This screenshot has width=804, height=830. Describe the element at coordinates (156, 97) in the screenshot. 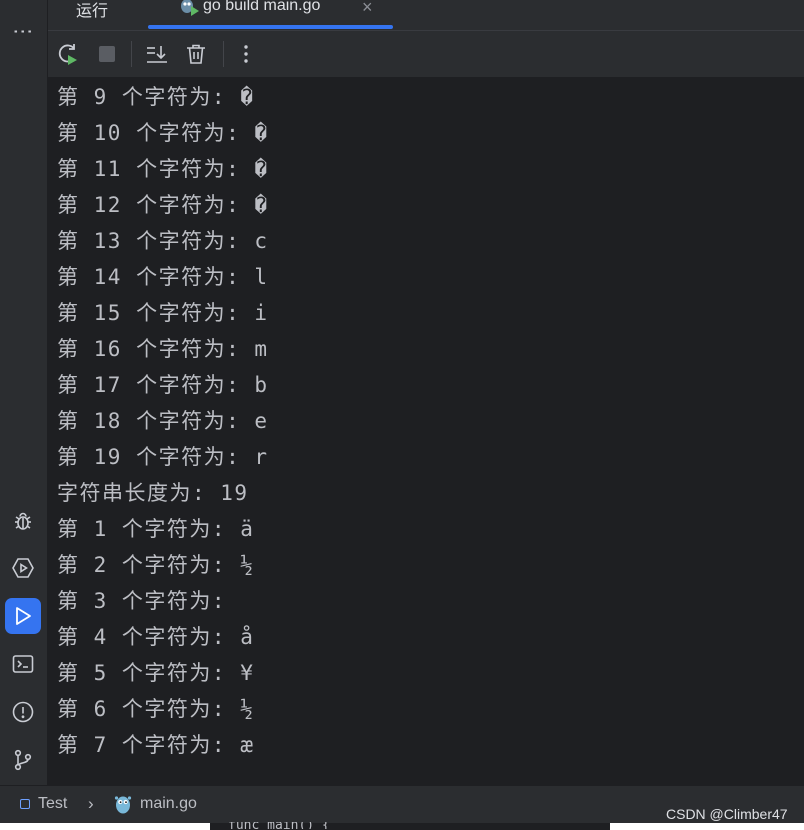

I see `console-line: 第 9 个字符为: �` at that location.